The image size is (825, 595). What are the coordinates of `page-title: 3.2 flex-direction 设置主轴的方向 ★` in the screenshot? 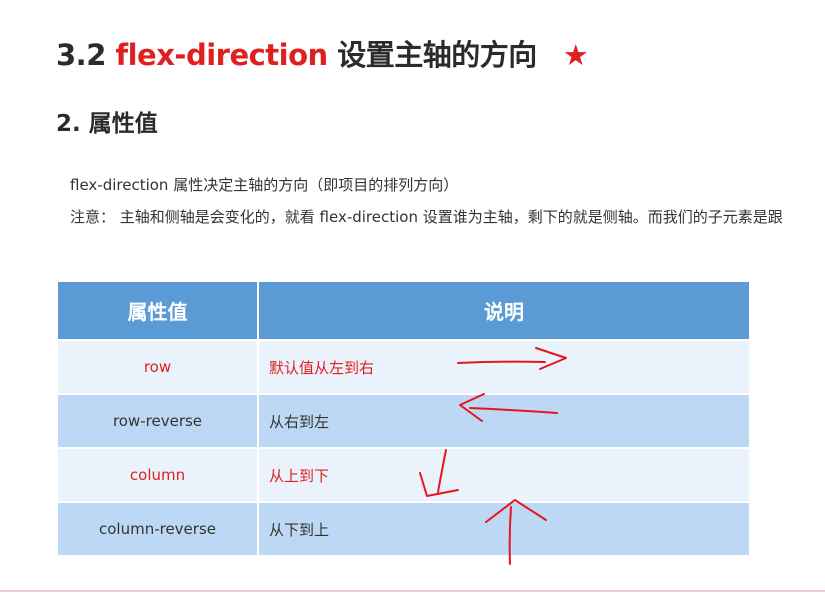 It's located at (322, 53).